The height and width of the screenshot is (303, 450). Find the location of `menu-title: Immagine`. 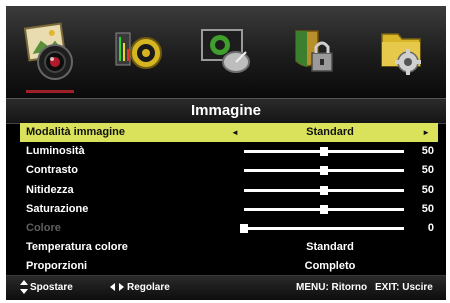

menu-title: Immagine is located at coordinates (226, 111).